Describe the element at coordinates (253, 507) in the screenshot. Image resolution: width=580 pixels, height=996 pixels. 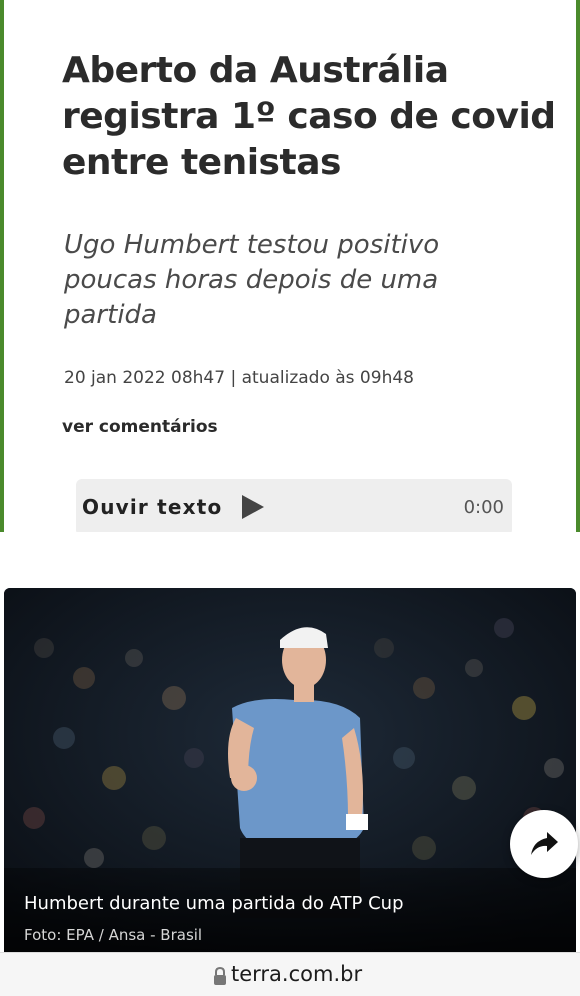
I see `play-icon` at that location.